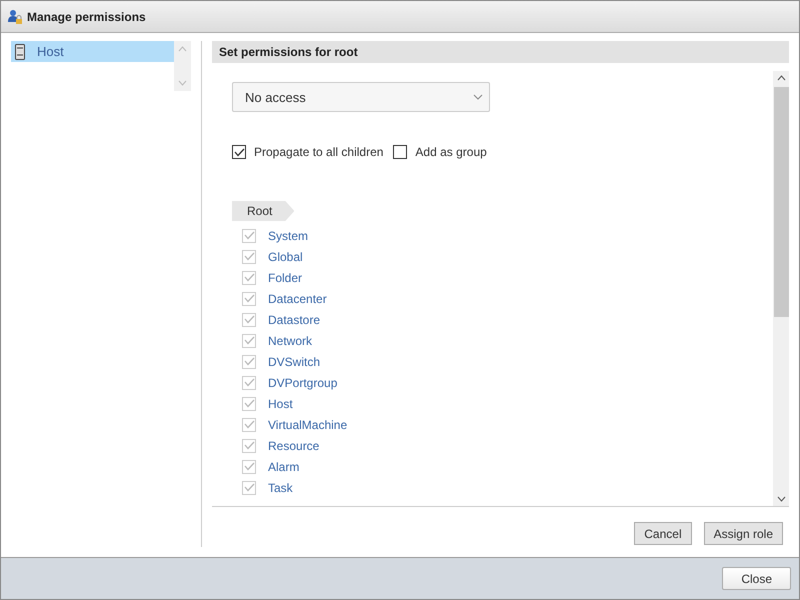 This screenshot has height=600, width=800. What do you see at coordinates (263, 211) in the screenshot?
I see `breadcrumb-tab: Root` at bounding box center [263, 211].